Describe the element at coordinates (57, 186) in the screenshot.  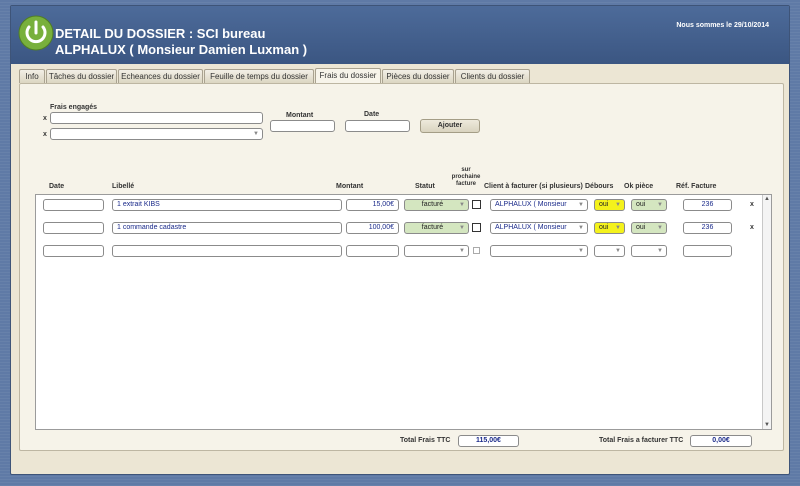
I see `col-date: Date` at that location.